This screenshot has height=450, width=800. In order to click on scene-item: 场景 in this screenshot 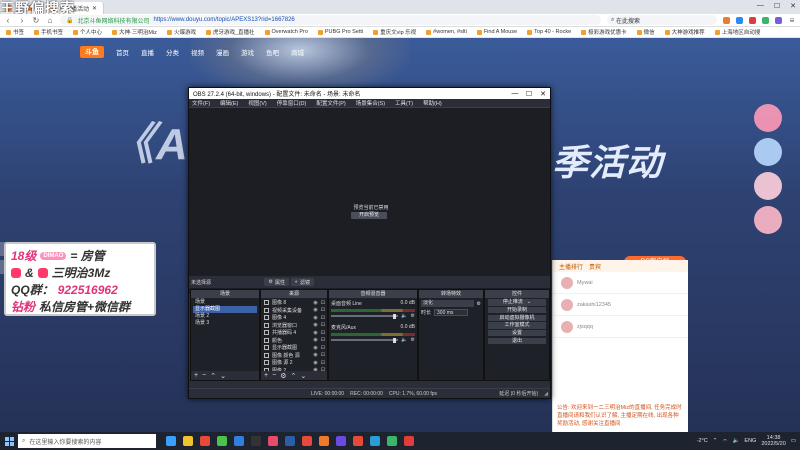, I will do `click(225, 302)`.